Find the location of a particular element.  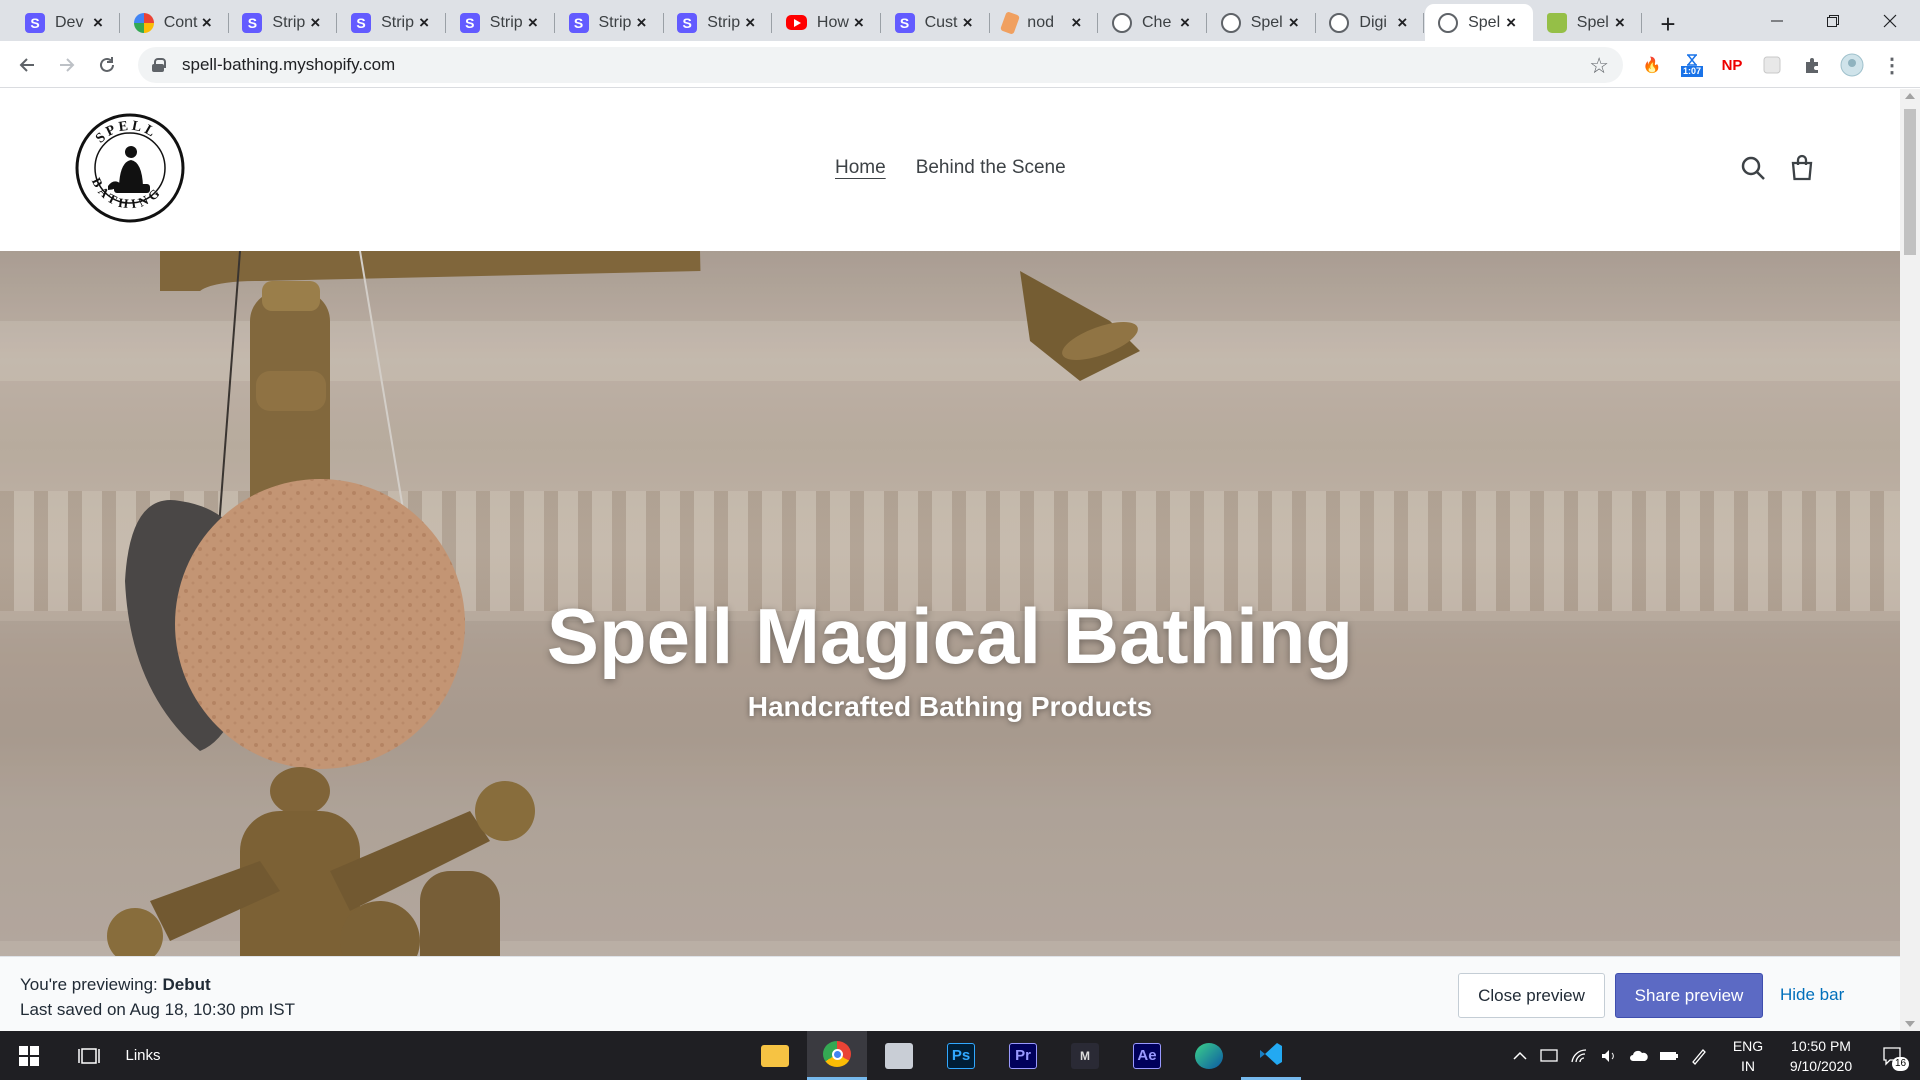

browser-tab: How × is located at coordinates (827, 22).